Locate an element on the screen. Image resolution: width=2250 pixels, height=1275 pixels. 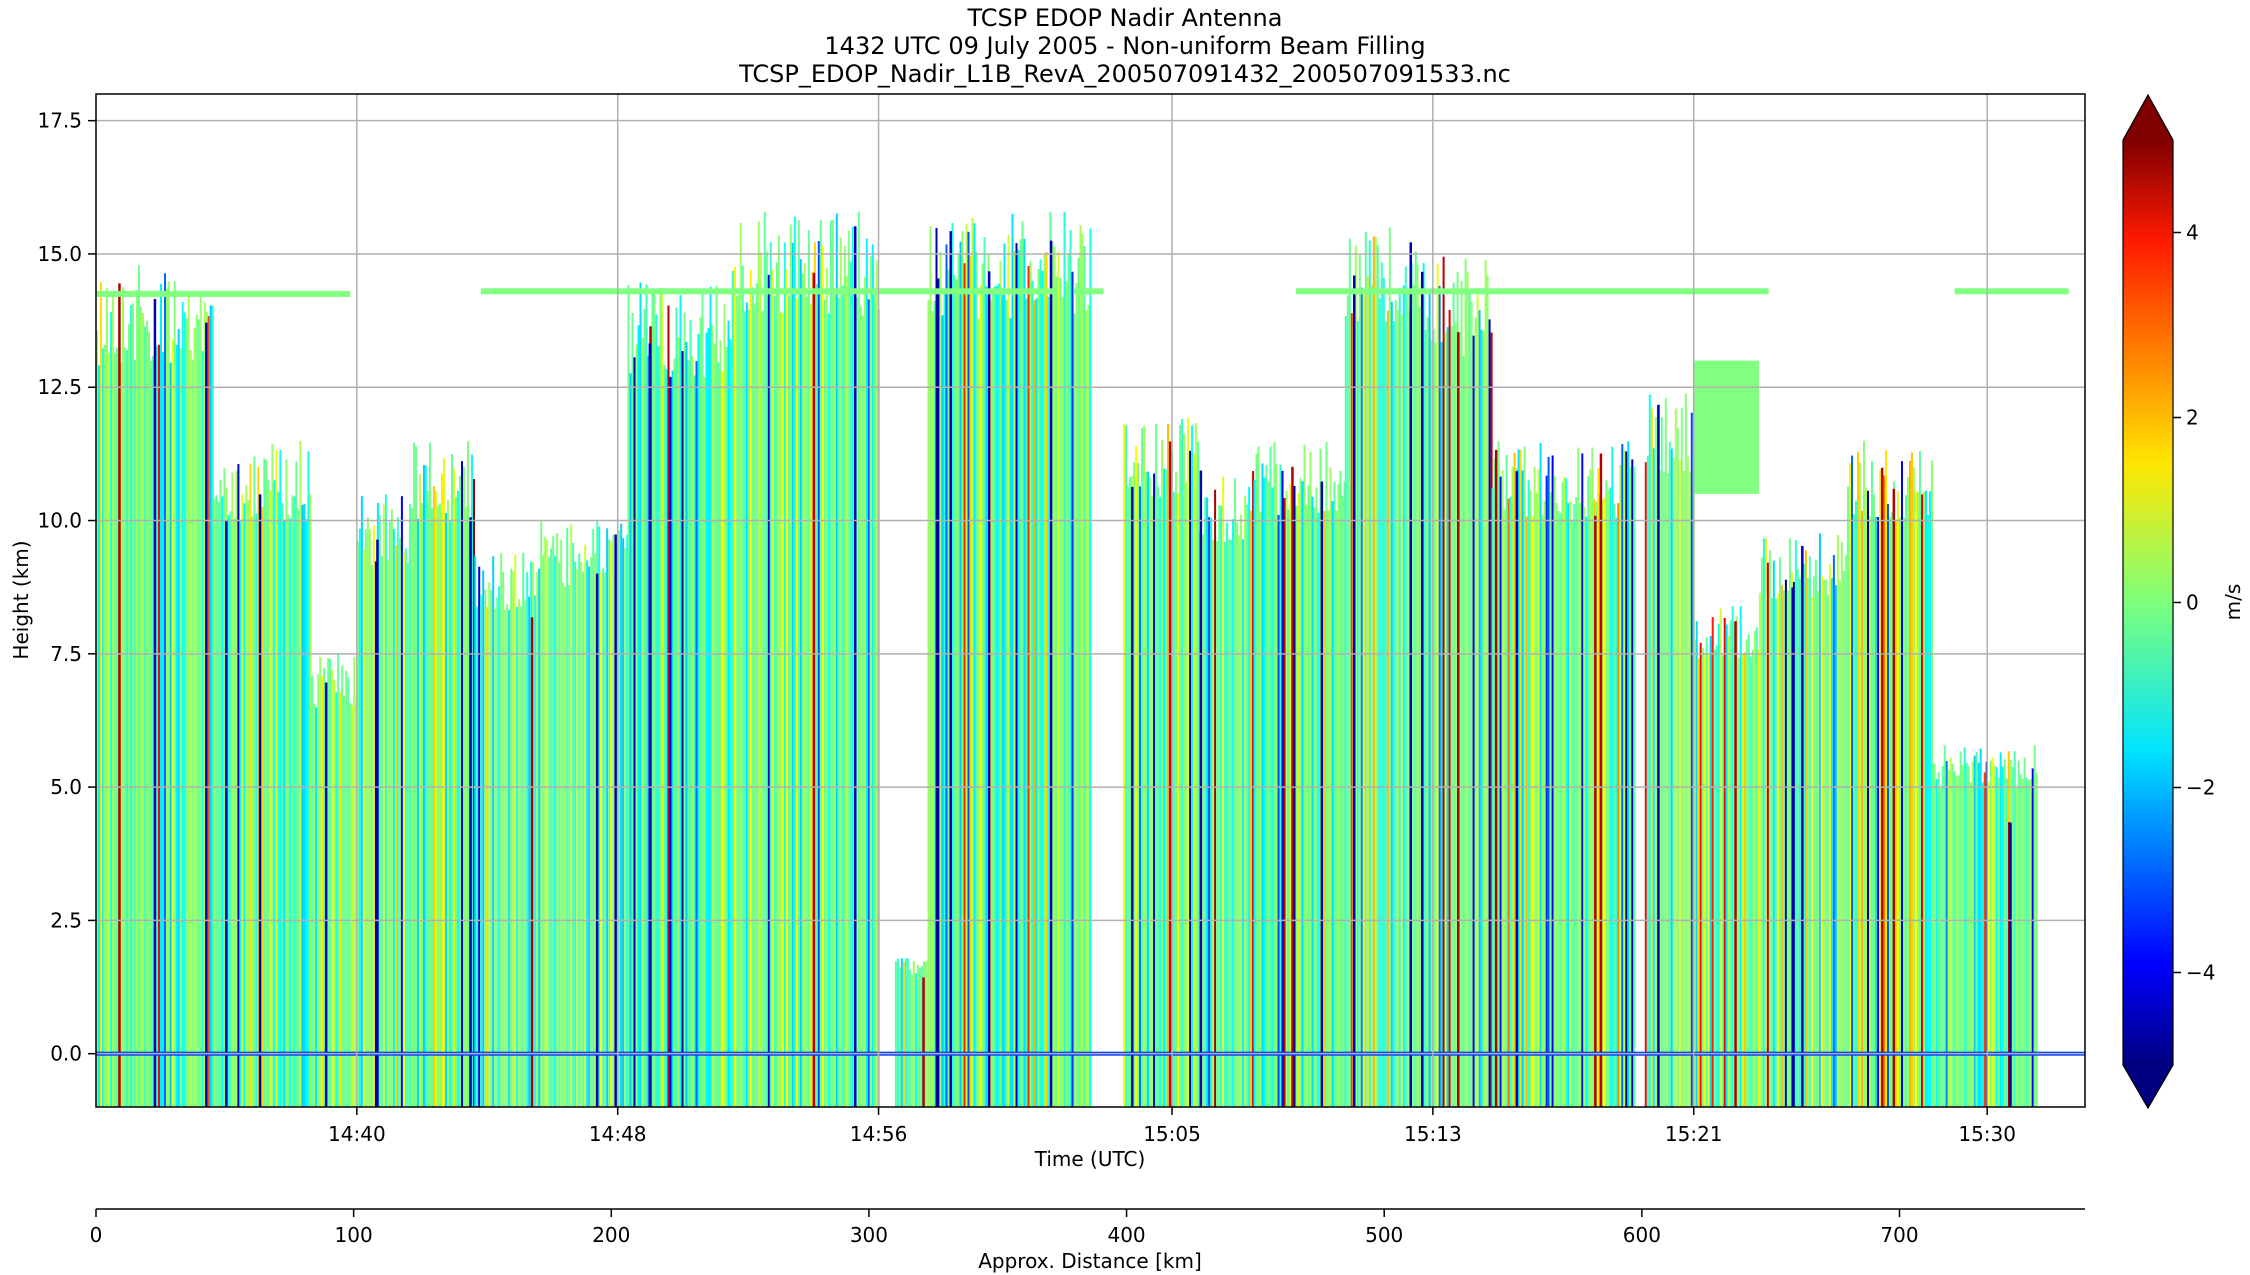
y-axis: 0.0 2.5 5.0 7.5 10.0 12.5 15.0 17.5 is located at coordinates (66, 587).